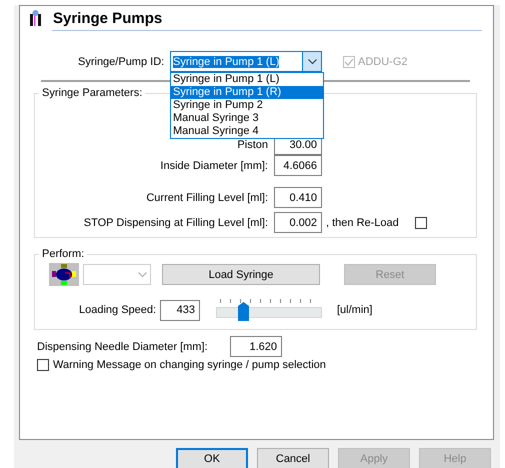 This screenshot has width=505, height=468. Describe the element at coordinates (63, 254) in the screenshot. I see `group-title: Perform:` at that location.